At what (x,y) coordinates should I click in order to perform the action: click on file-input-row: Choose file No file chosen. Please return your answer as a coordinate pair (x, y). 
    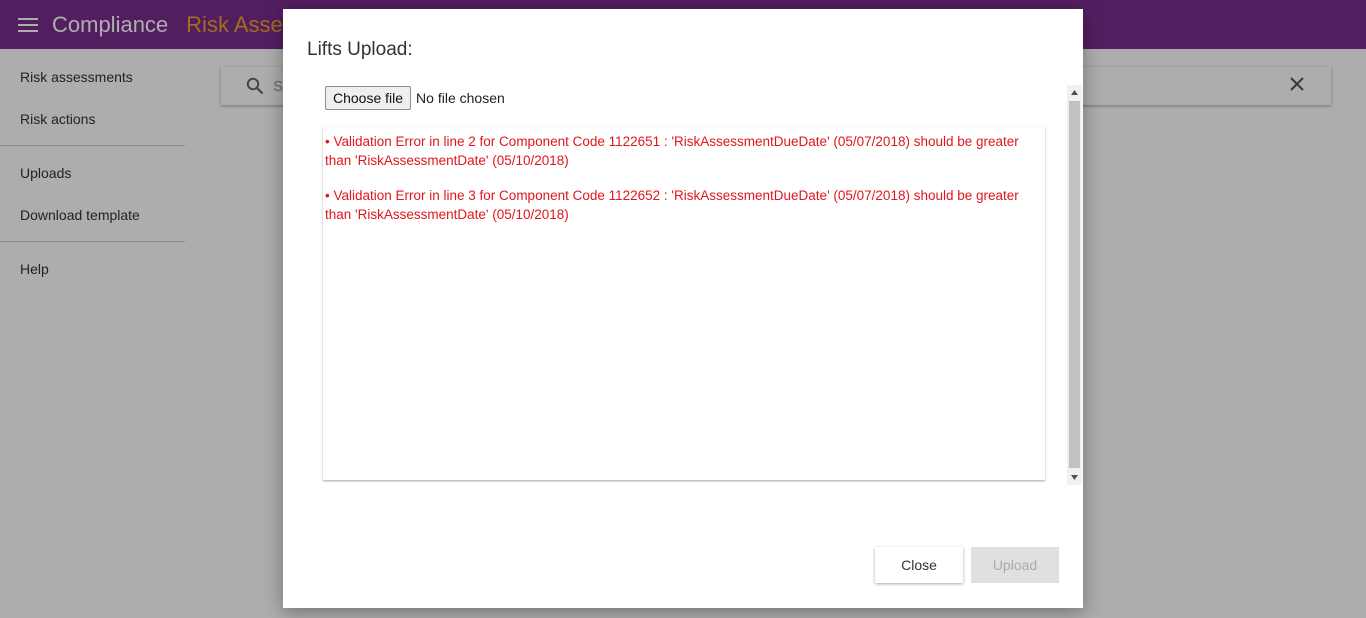
    Looking at the image, I should click on (415, 98).